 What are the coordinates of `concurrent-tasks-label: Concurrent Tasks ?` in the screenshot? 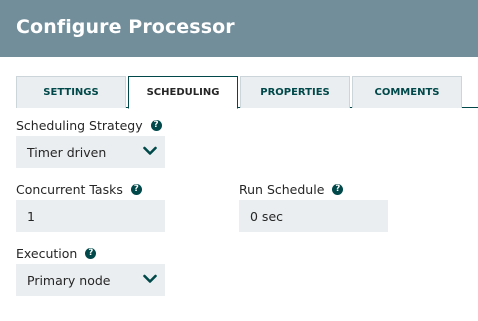 It's located at (79, 189).